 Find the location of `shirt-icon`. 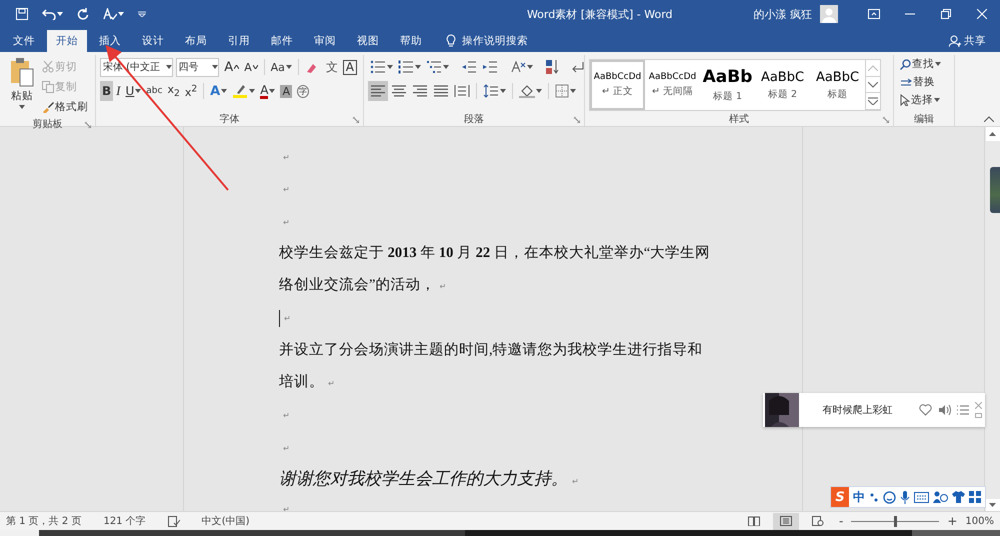

shirt-icon is located at coordinates (958, 497).